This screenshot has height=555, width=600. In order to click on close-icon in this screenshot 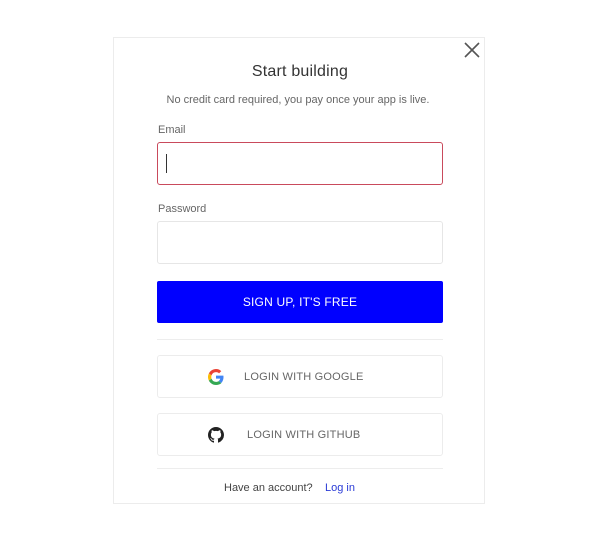, I will do `click(472, 50)`.